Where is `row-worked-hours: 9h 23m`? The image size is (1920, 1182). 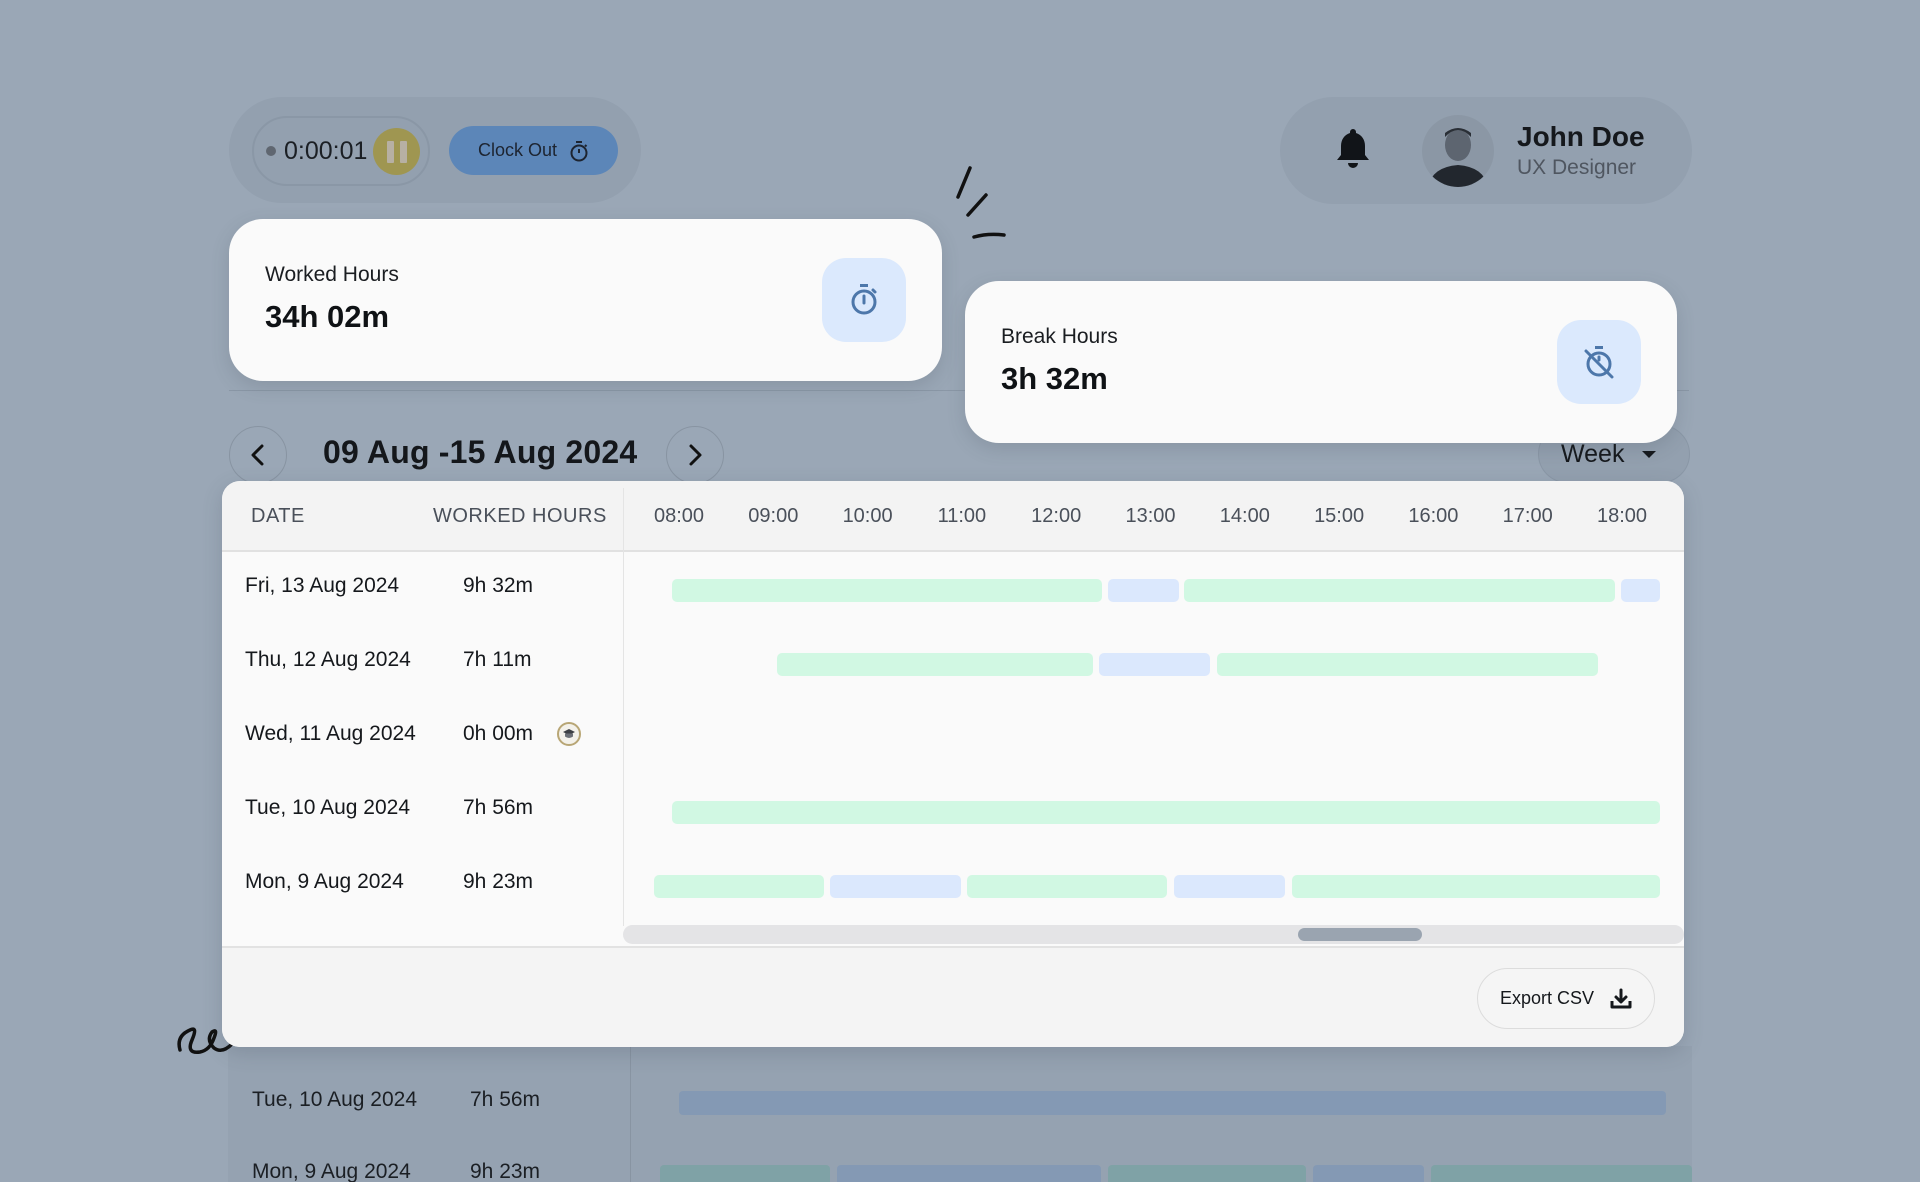 row-worked-hours: 9h 23m is located at coordinates (498, 881).